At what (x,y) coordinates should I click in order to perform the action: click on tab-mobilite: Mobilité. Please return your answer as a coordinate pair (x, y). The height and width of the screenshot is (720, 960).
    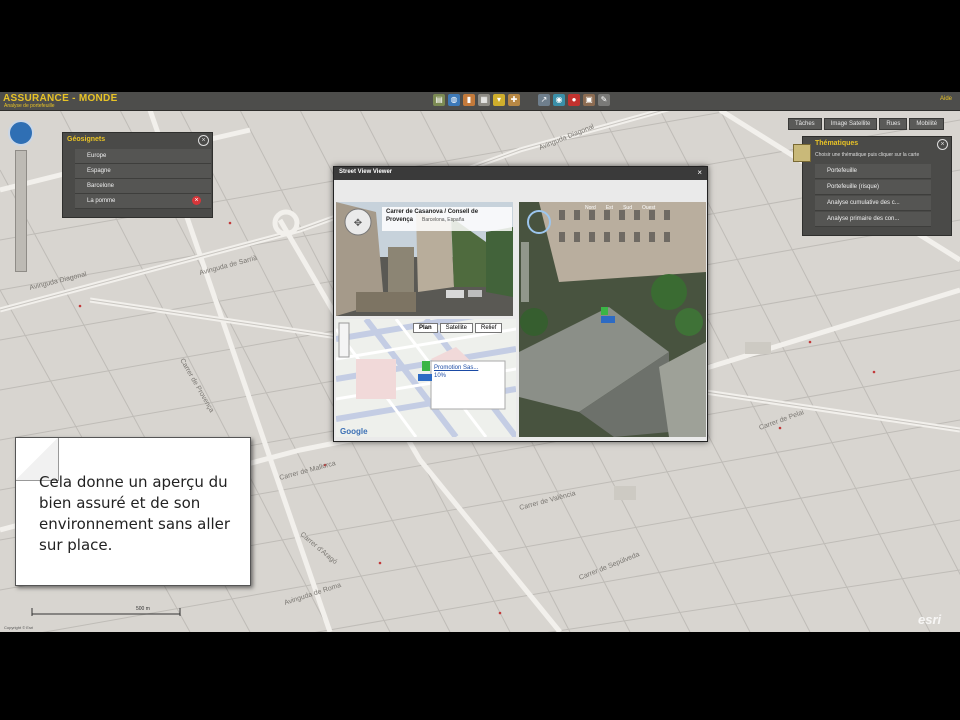
    Looking at the image, I should click on (927, 124).